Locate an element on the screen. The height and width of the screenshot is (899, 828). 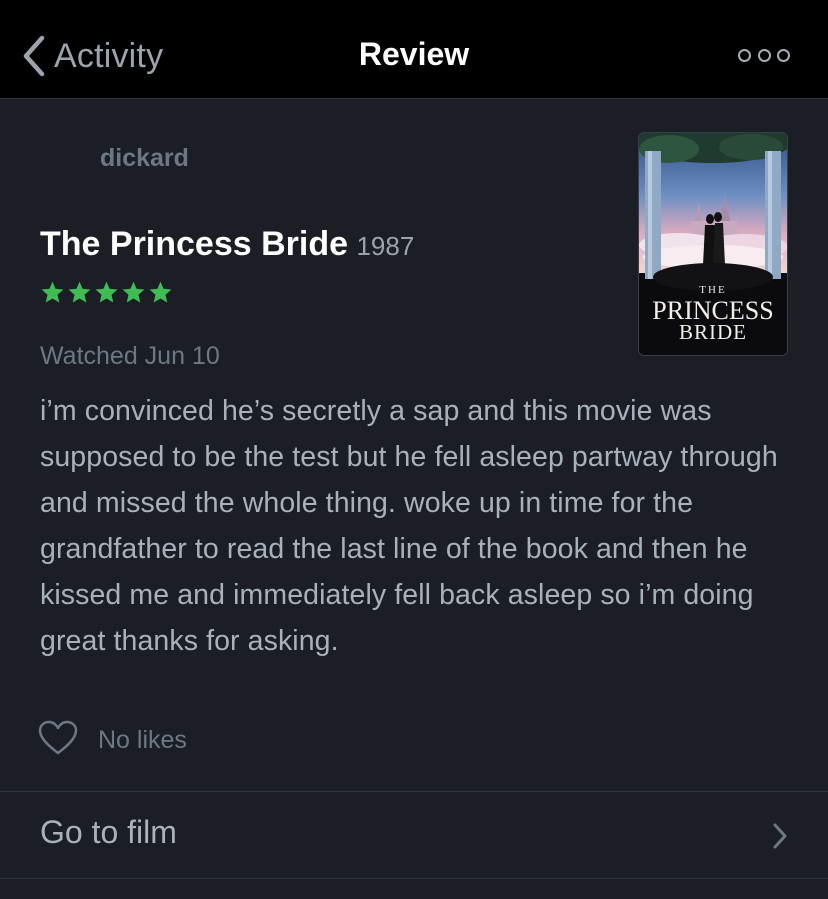
divider is located at coordinates (414, 878).